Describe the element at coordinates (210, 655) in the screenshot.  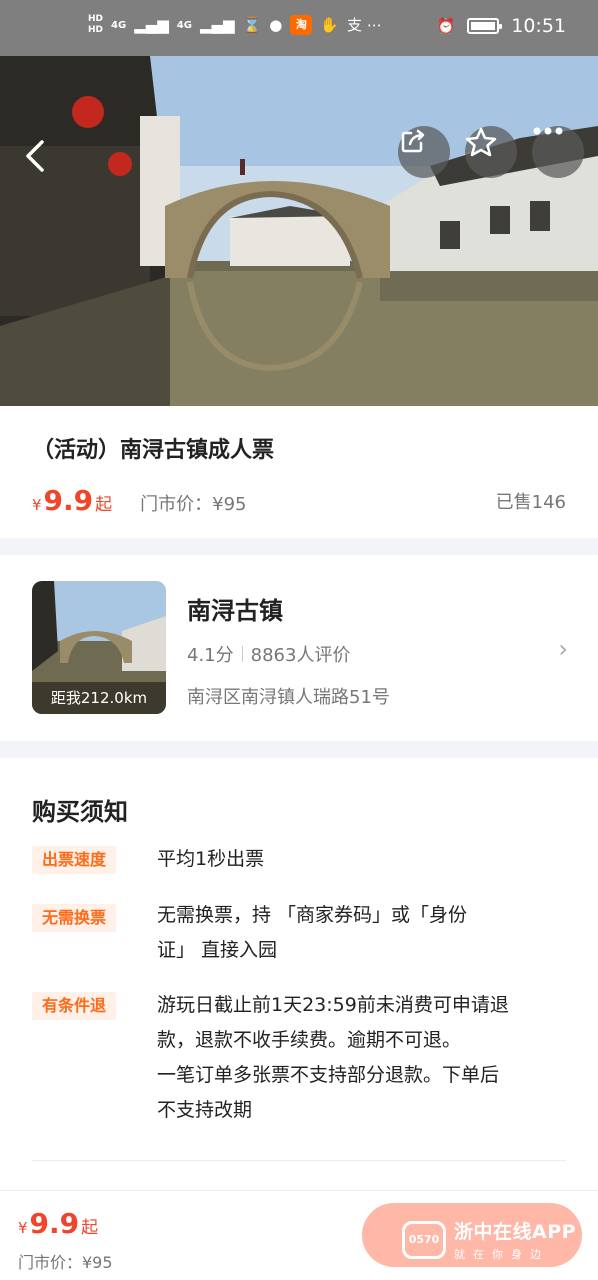
I see `shop-score: 4.1分` at that location.